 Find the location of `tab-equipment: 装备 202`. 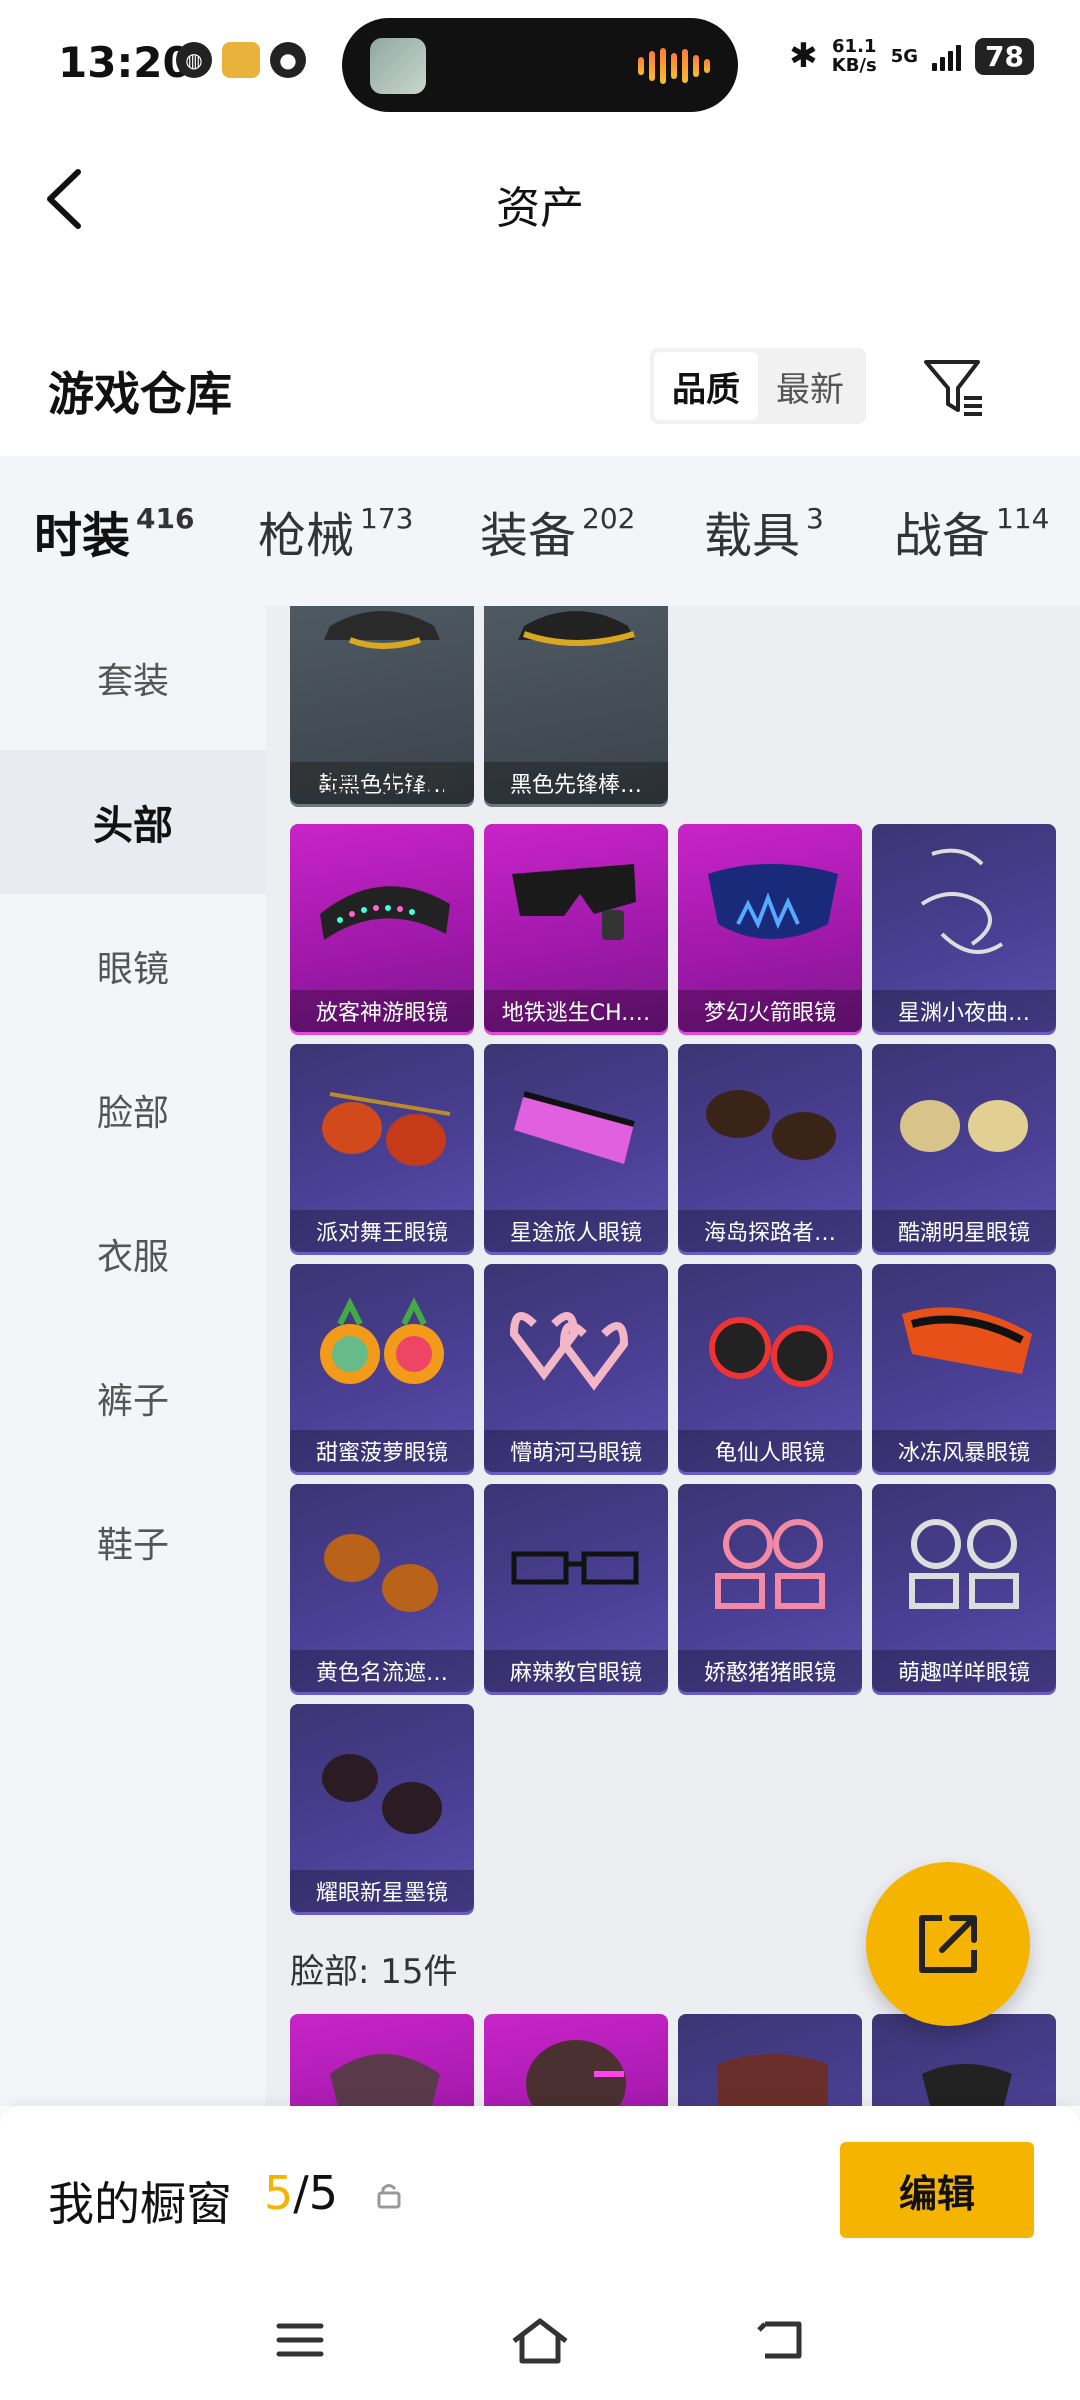

tab-equipment: 装备 202 is located at coordinates (557, 531).